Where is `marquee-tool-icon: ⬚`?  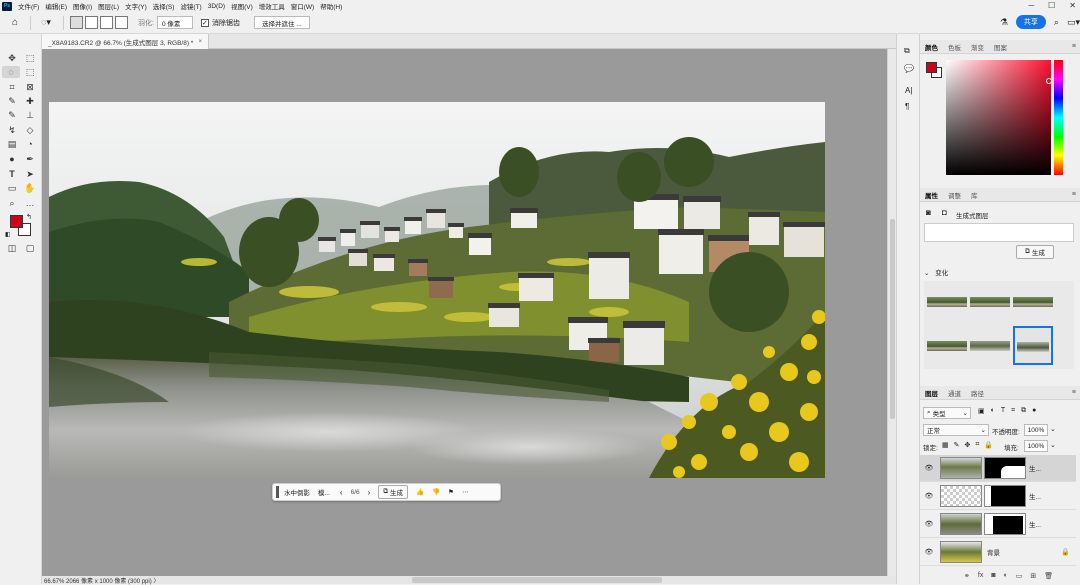
marquee-tool-icon: ⬚ is located at coordinates (30, 58).